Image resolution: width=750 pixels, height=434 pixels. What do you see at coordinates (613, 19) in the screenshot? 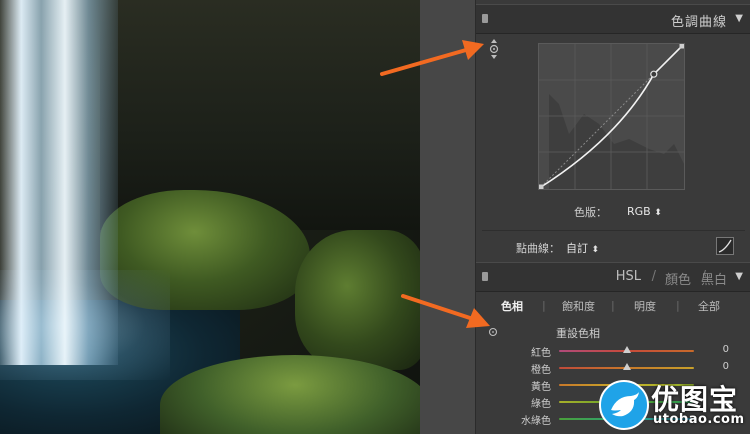
I see `tone-curve-header: 色調曲線 ▼` at bounding box center [613, 19].